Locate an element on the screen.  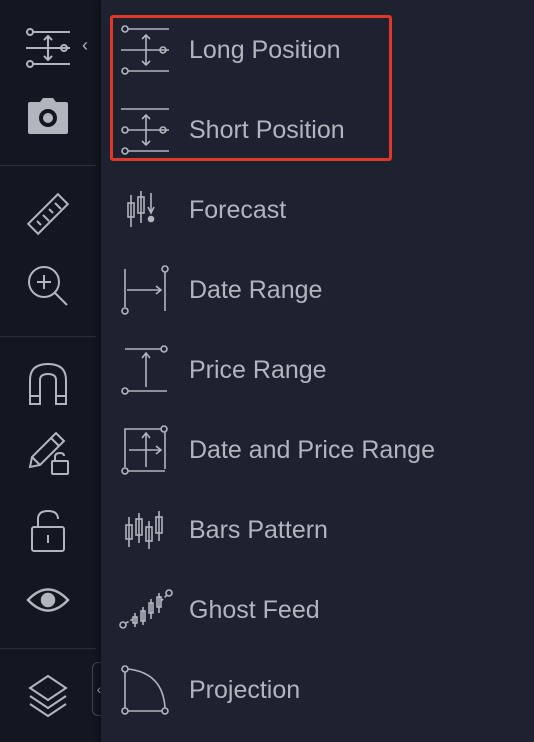
position-icon is located at coordinates (48, 48).